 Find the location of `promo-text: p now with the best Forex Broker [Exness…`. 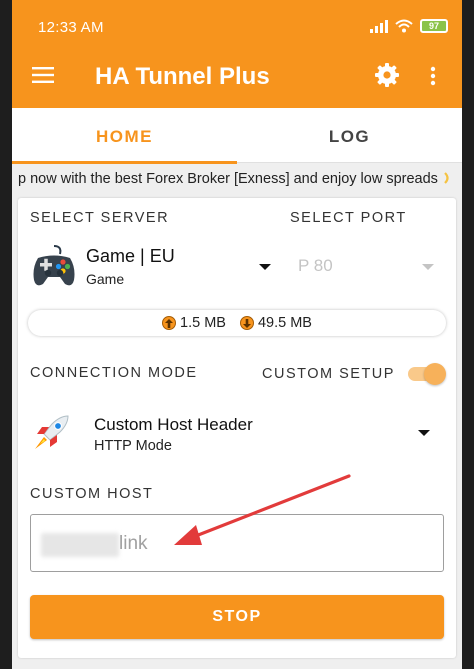

promo-text: p now with the best Forex Broker [Exness… is located at coordinates (228, 179).